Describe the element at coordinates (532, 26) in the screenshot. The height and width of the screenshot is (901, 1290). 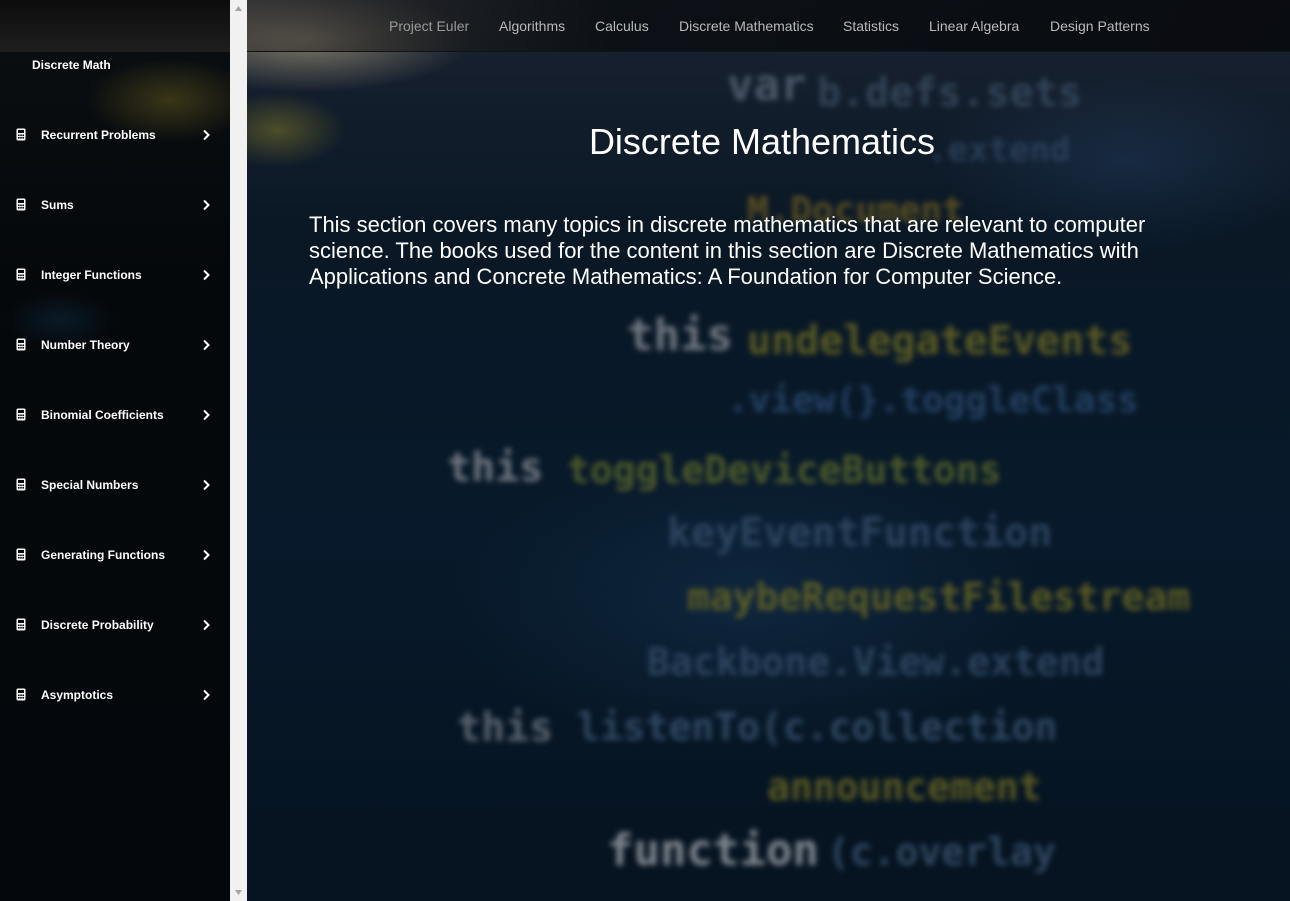
I see `nav-item-algorithms: Algorithms` at that location.